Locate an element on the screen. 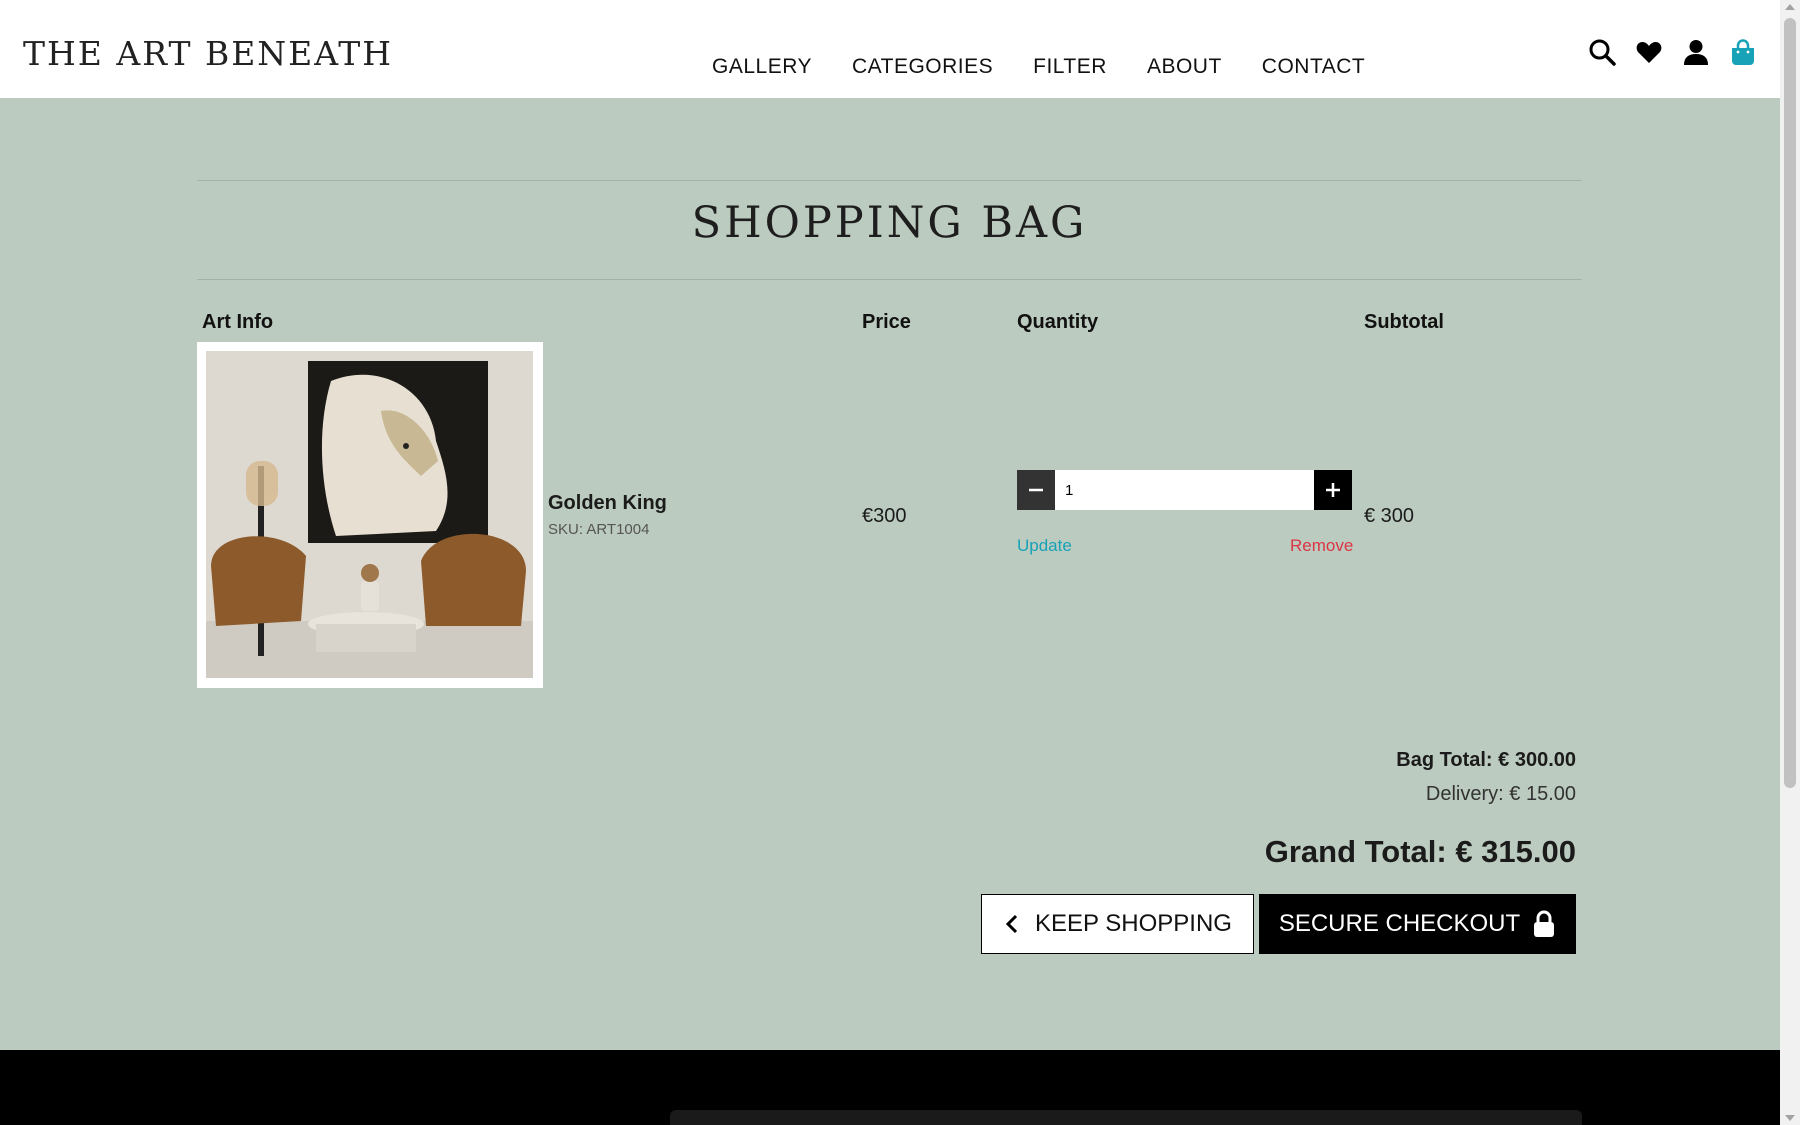  nav-about: ABOUT is located at coordinates (1184, 67).